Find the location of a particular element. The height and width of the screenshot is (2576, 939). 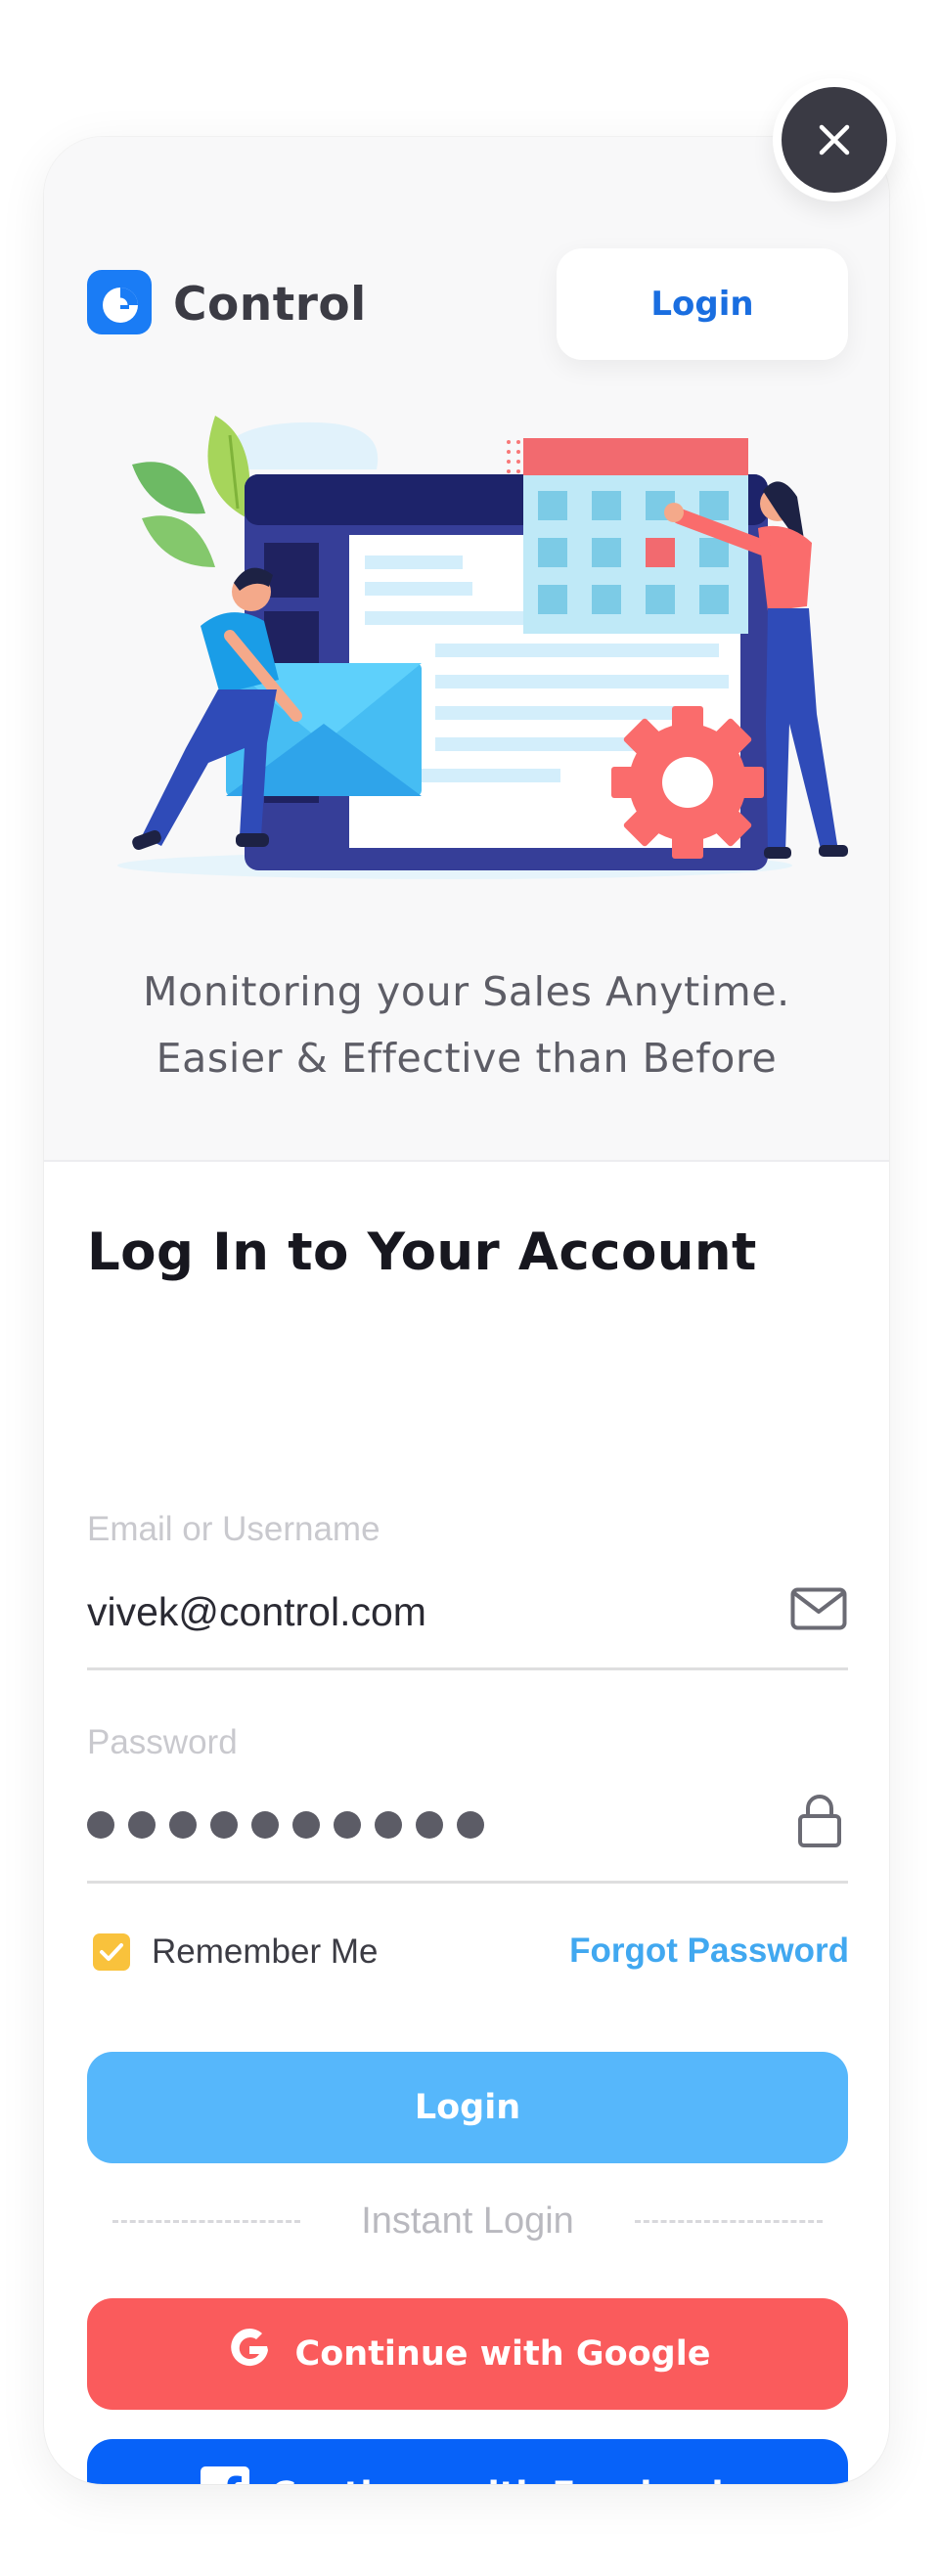

brand: Control is located at coordinates (227, 304).